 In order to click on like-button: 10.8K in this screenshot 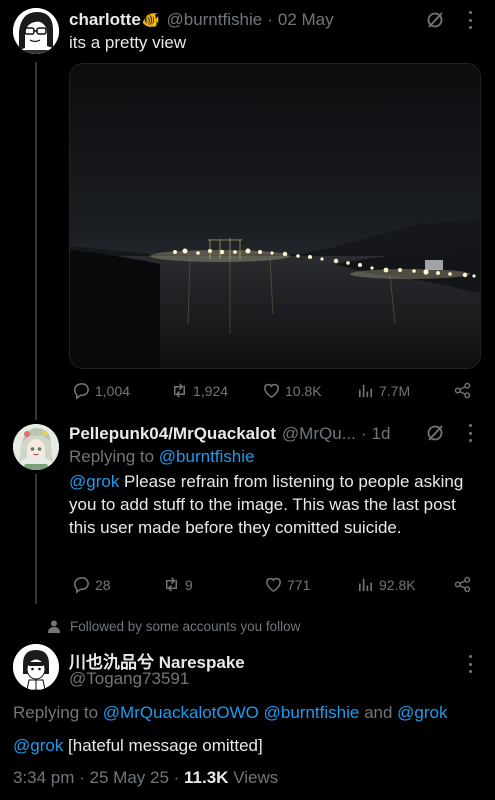, I will do `click(292, 390)`.